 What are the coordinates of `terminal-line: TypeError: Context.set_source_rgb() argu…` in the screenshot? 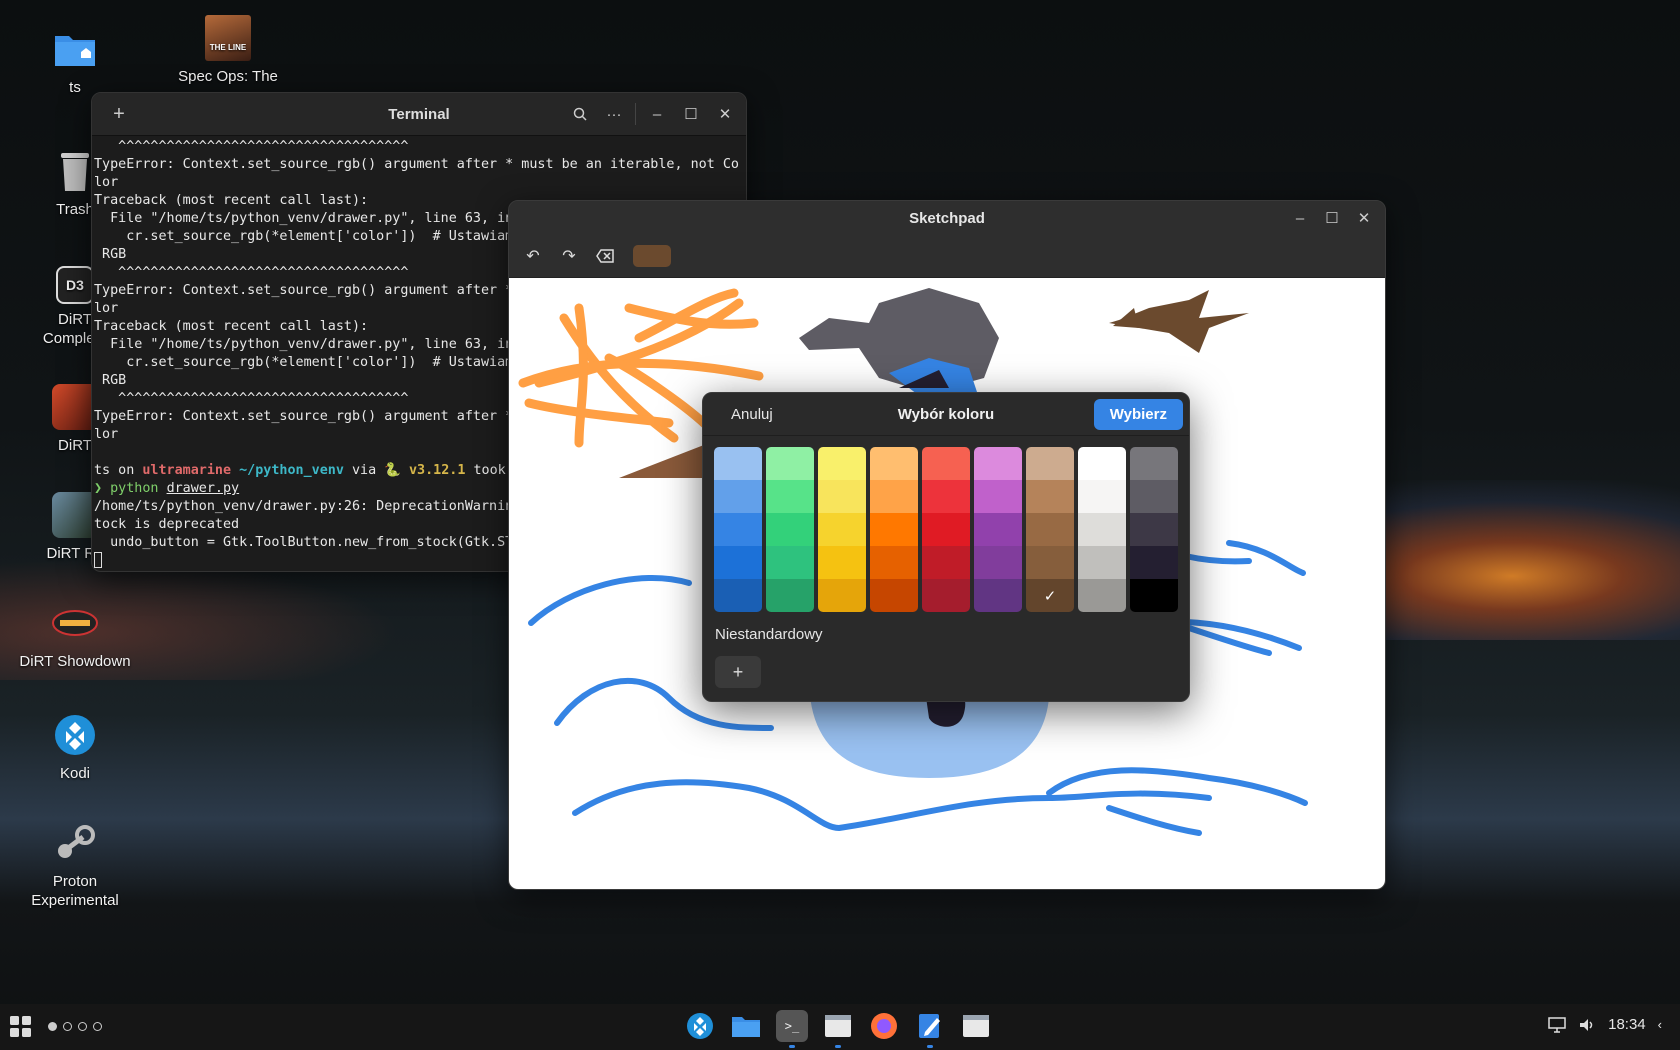 It's located at (416, 164).